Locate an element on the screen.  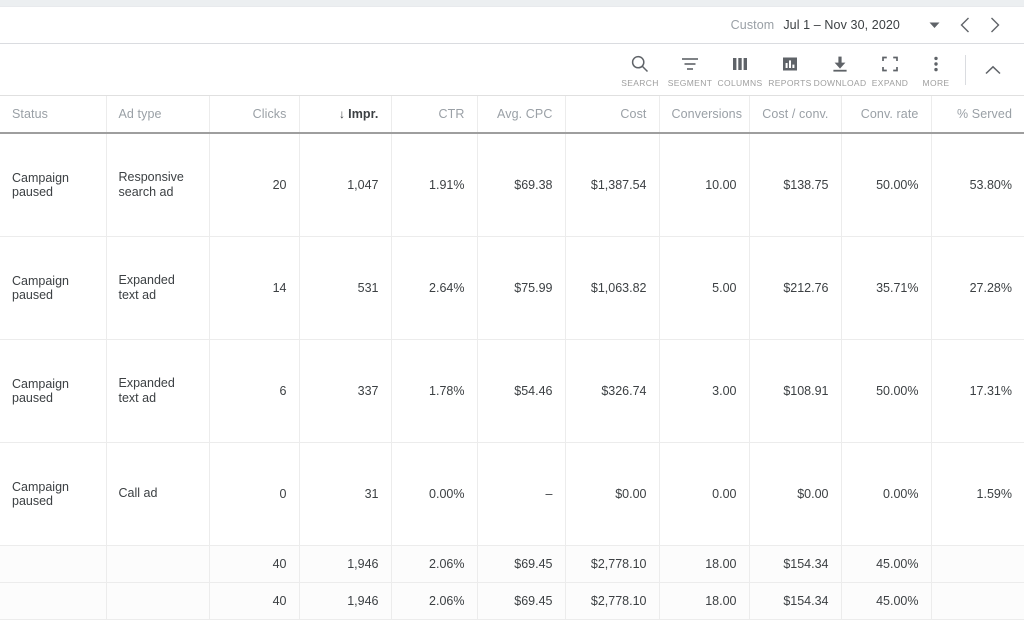
cell-cost-per-conv: $138.75 is located at coordinates (795, 185).